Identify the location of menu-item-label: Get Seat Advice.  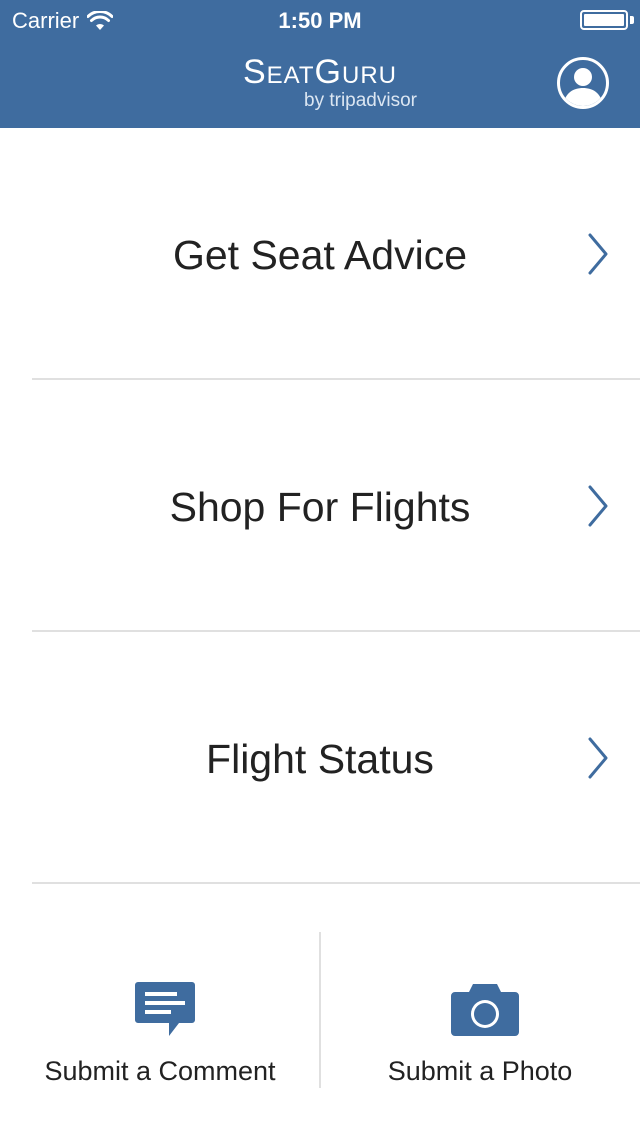
(319, 255).